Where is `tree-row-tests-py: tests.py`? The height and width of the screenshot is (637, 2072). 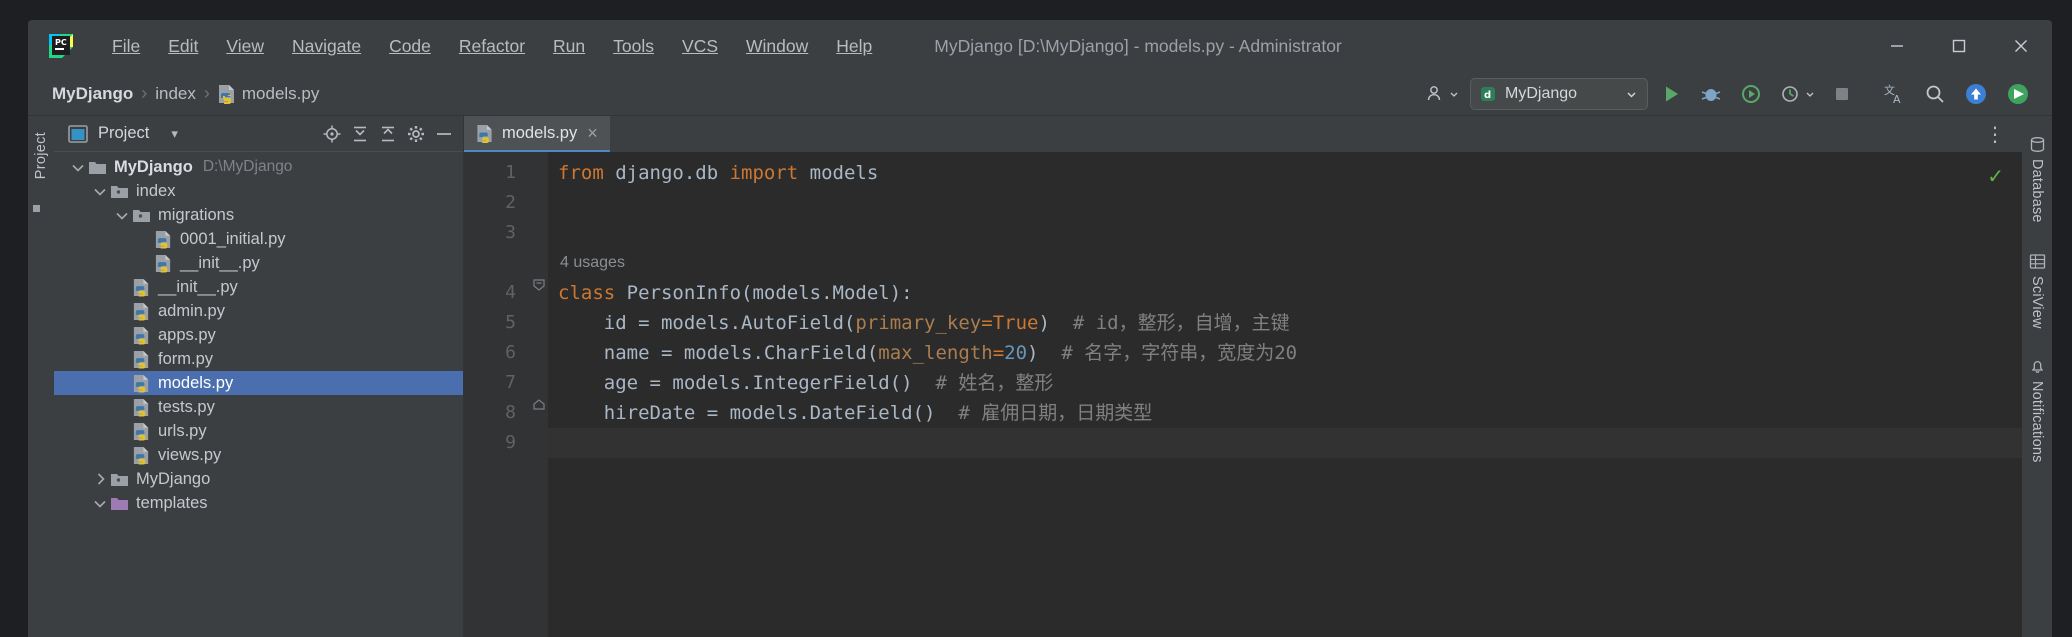 tree-row-tests-py: tests.py is located at coordinates (258, 407).